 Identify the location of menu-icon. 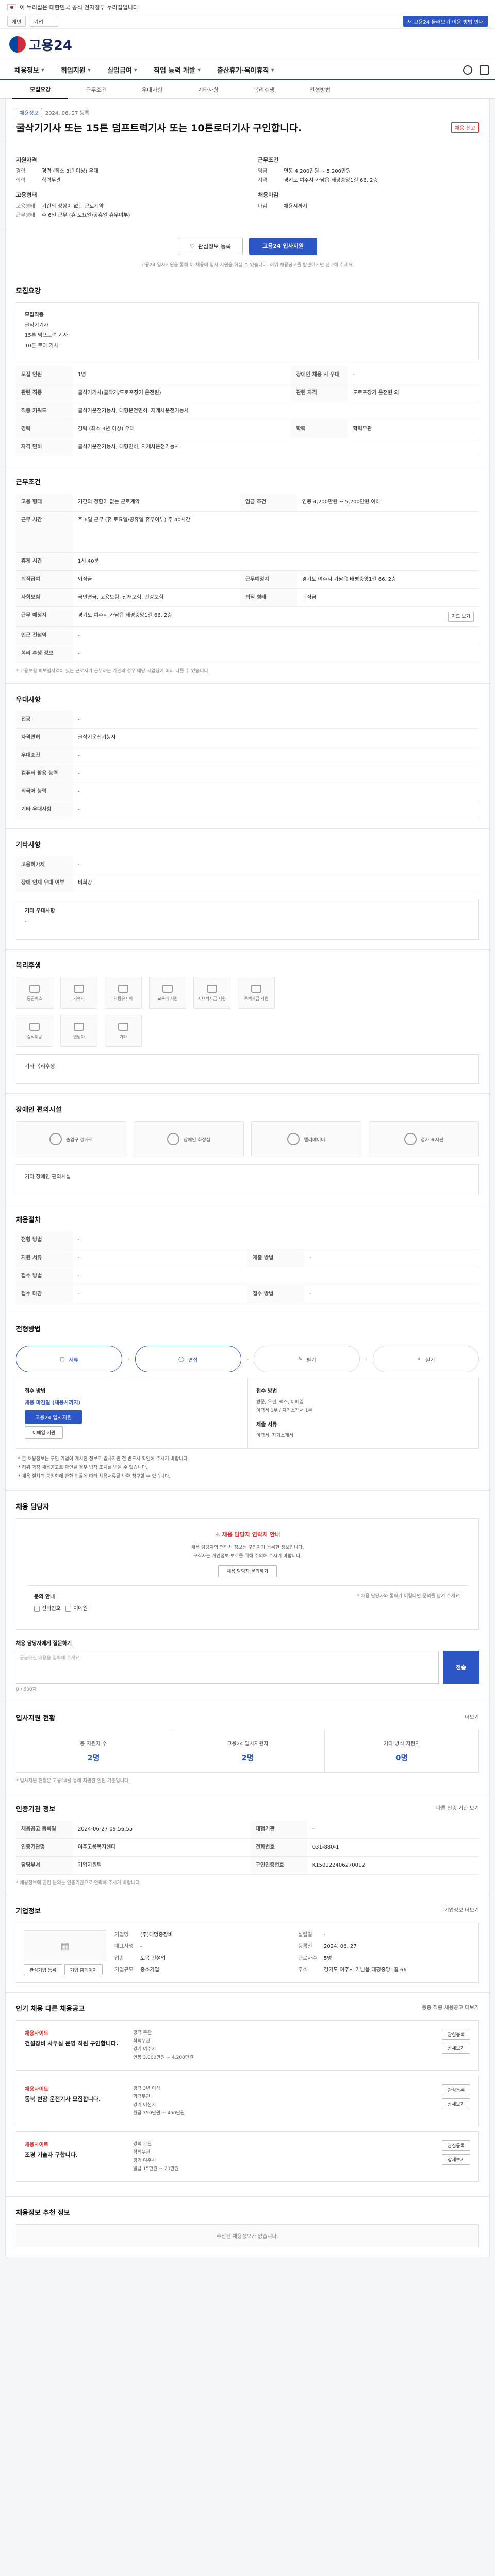
(484, 70).